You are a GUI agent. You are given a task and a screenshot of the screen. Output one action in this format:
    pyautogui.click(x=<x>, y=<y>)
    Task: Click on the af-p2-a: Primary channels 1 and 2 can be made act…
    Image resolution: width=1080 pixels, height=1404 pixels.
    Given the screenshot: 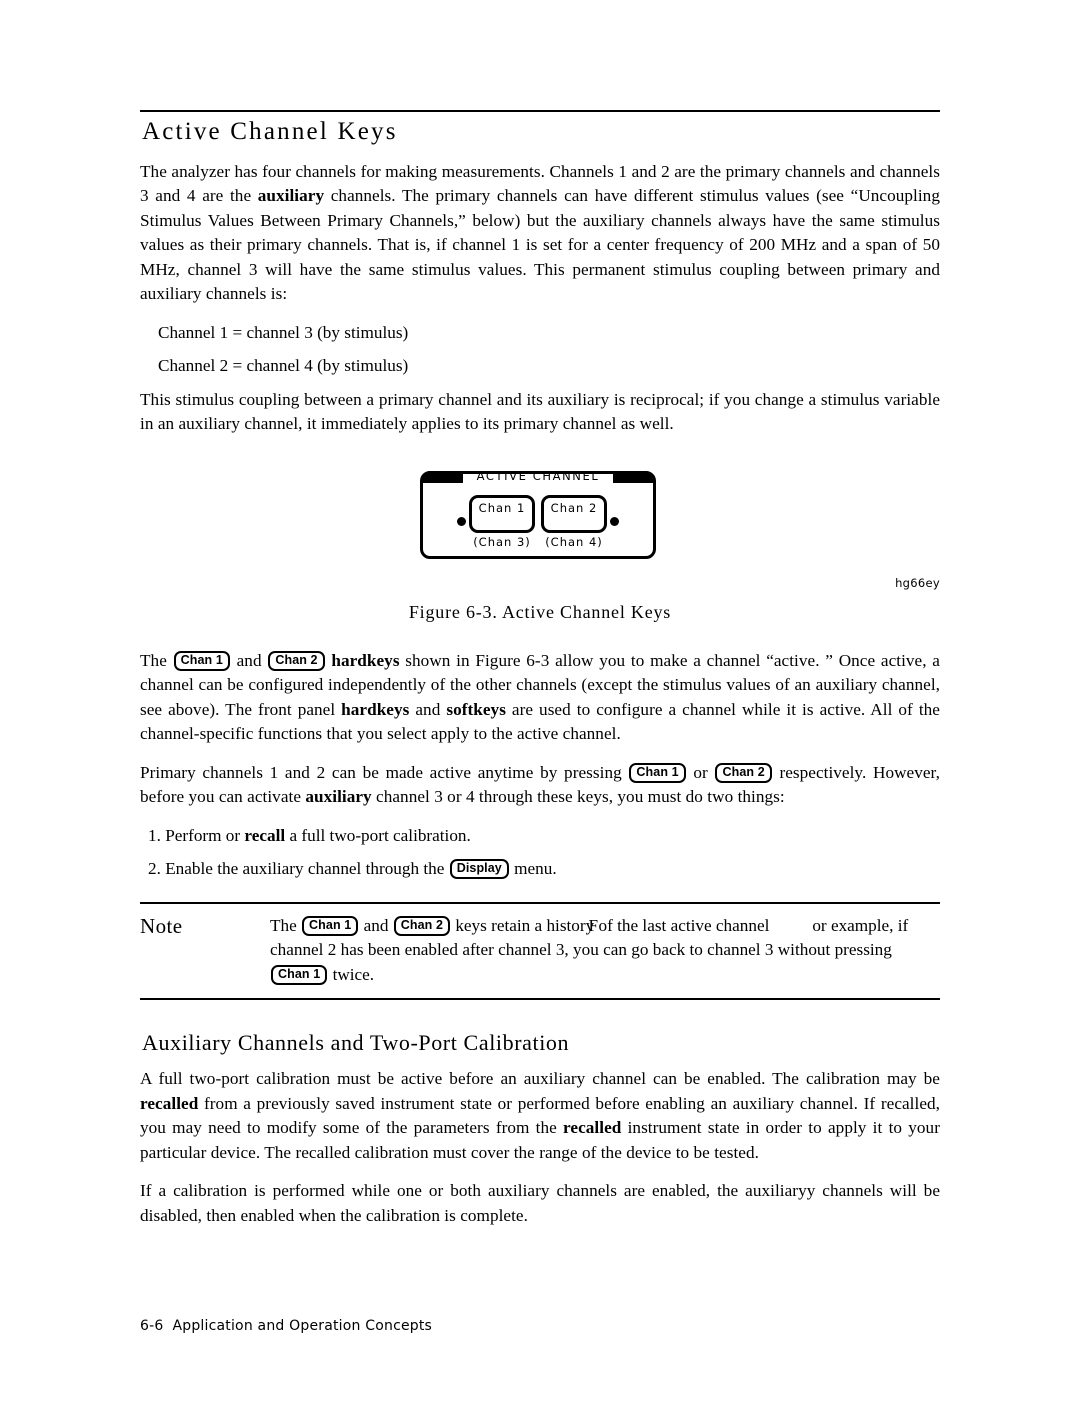 What is the action you would take?
    pyautogui.click(x=384, y=772)
    